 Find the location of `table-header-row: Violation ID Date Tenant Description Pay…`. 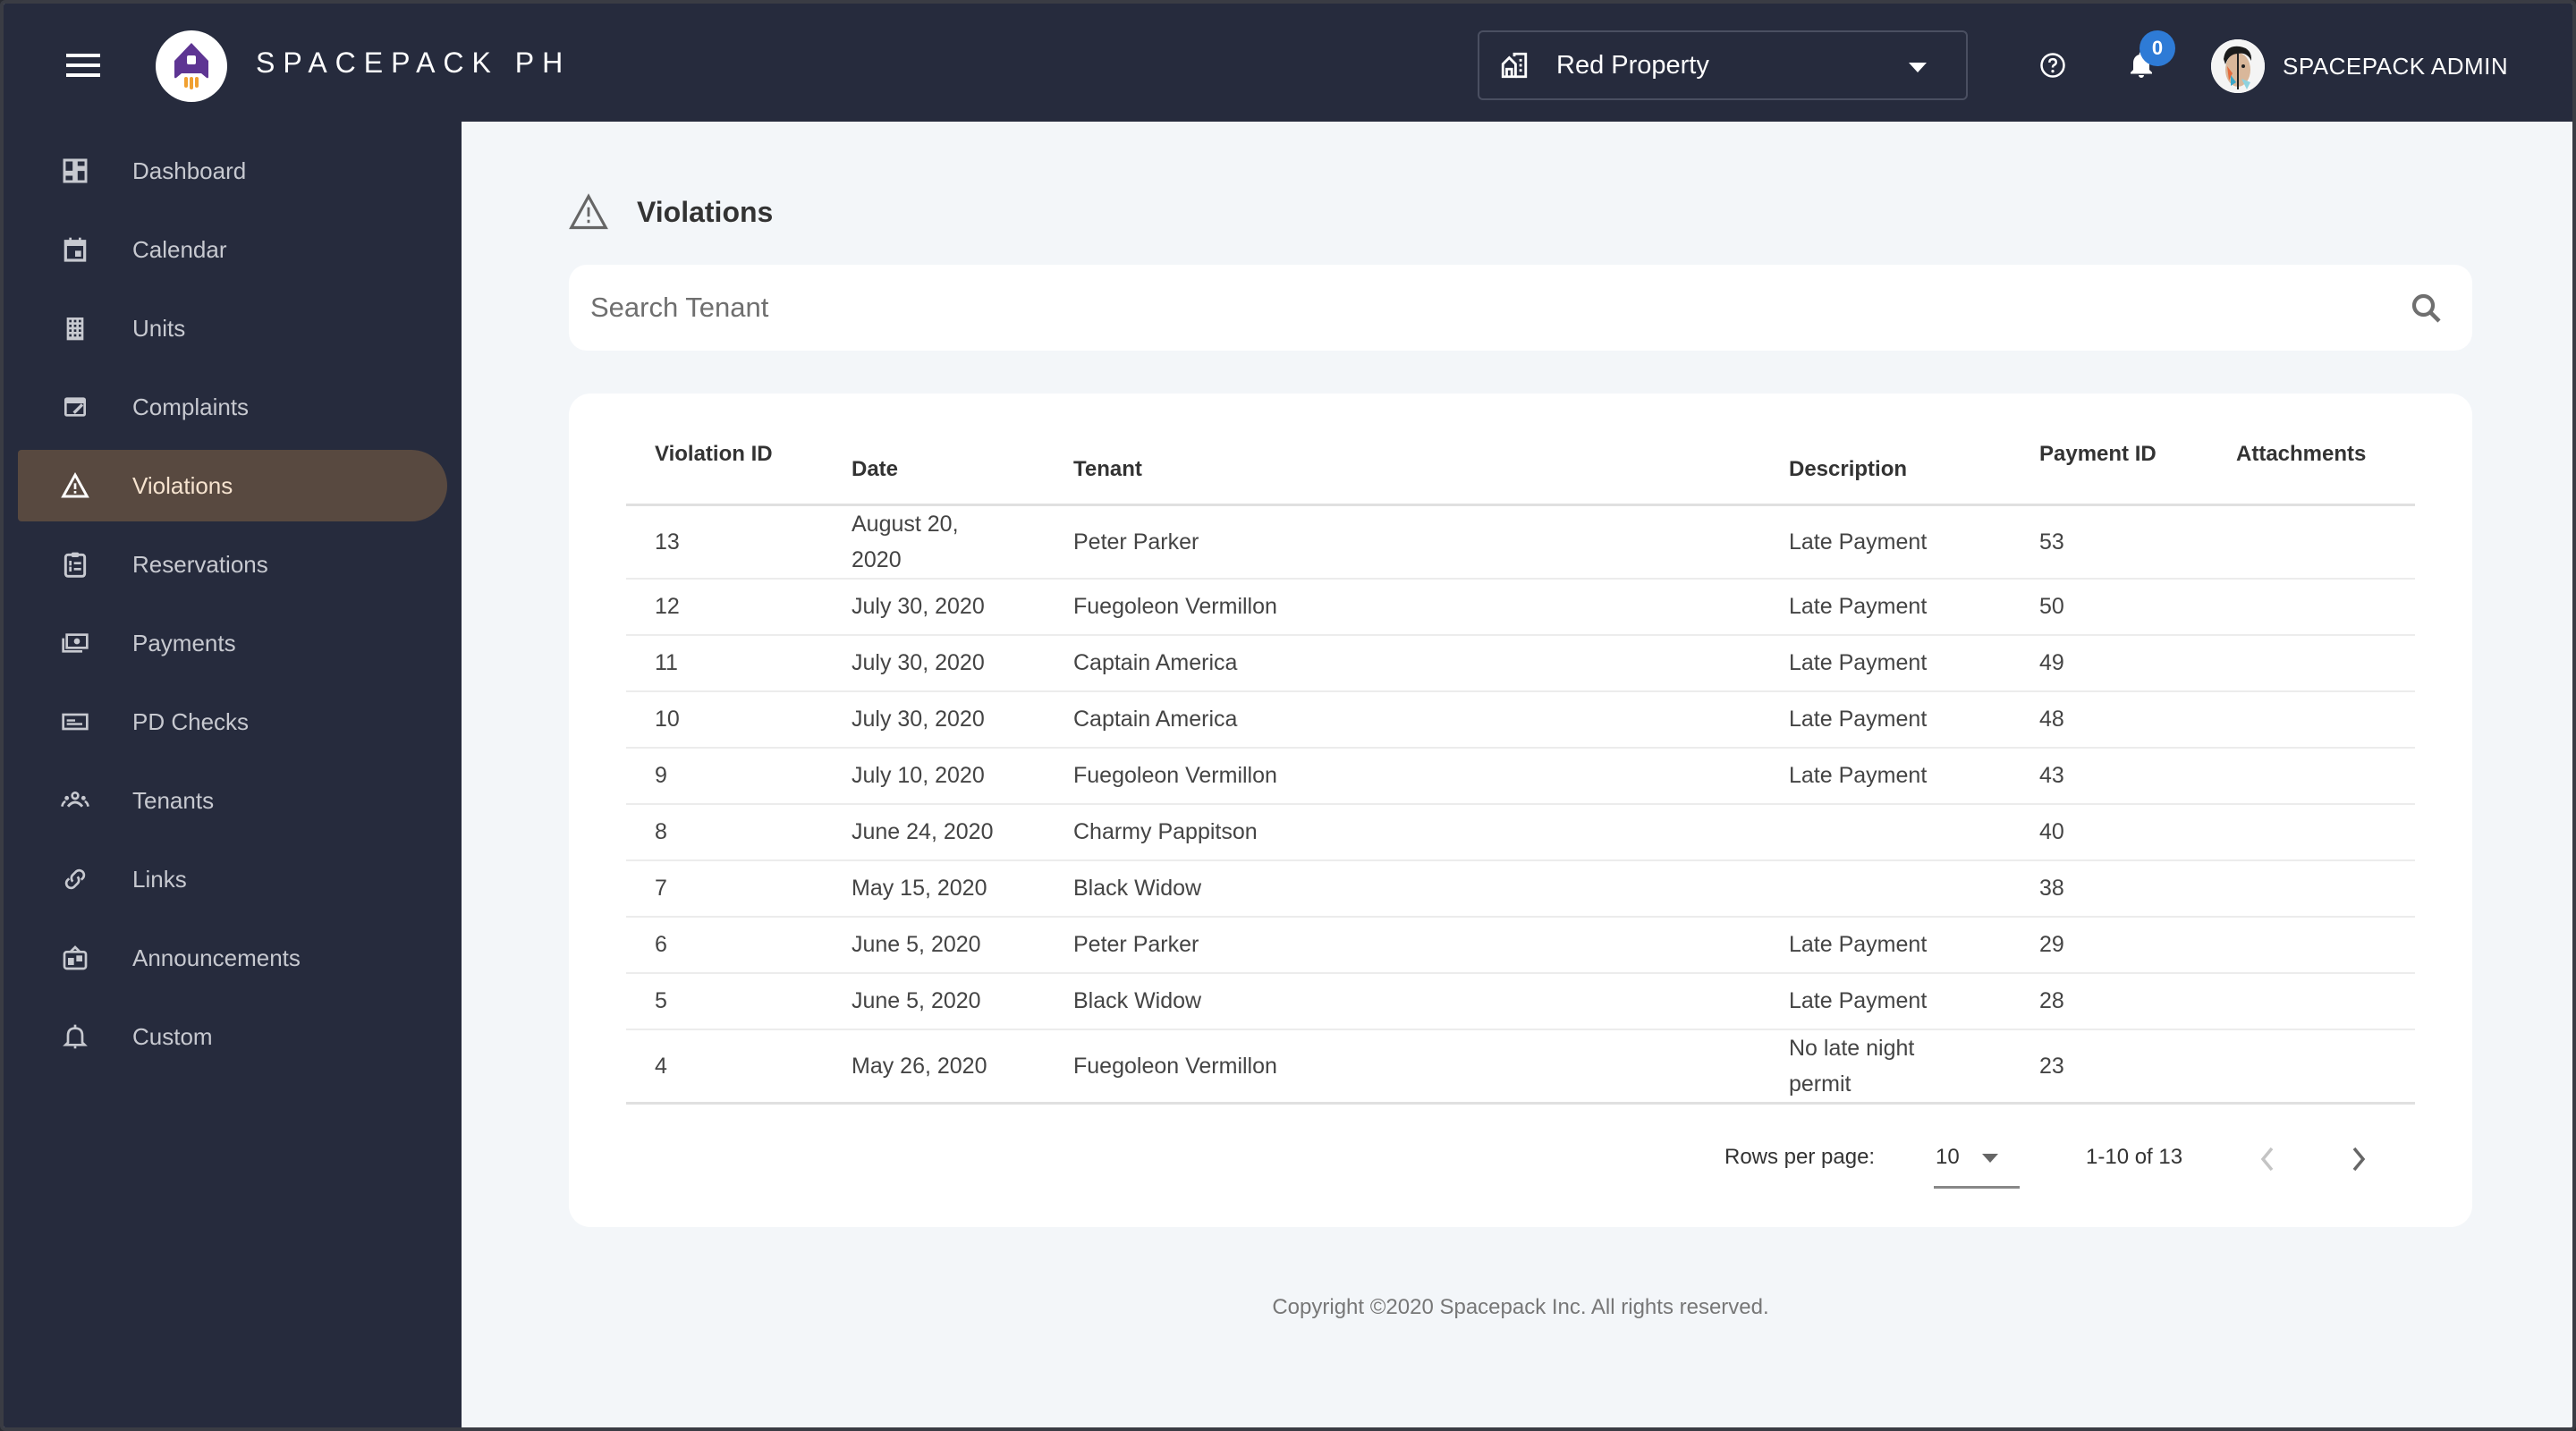

table-header-row: Violation ID Date Tenant Description Pay… is located at coordinates (1520, 459).